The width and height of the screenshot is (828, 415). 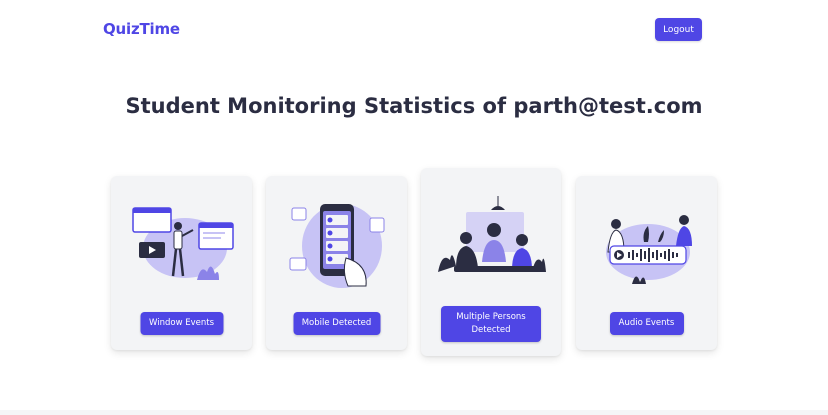 I want to click on logout-button: Logout, so click(x=678, y=29).